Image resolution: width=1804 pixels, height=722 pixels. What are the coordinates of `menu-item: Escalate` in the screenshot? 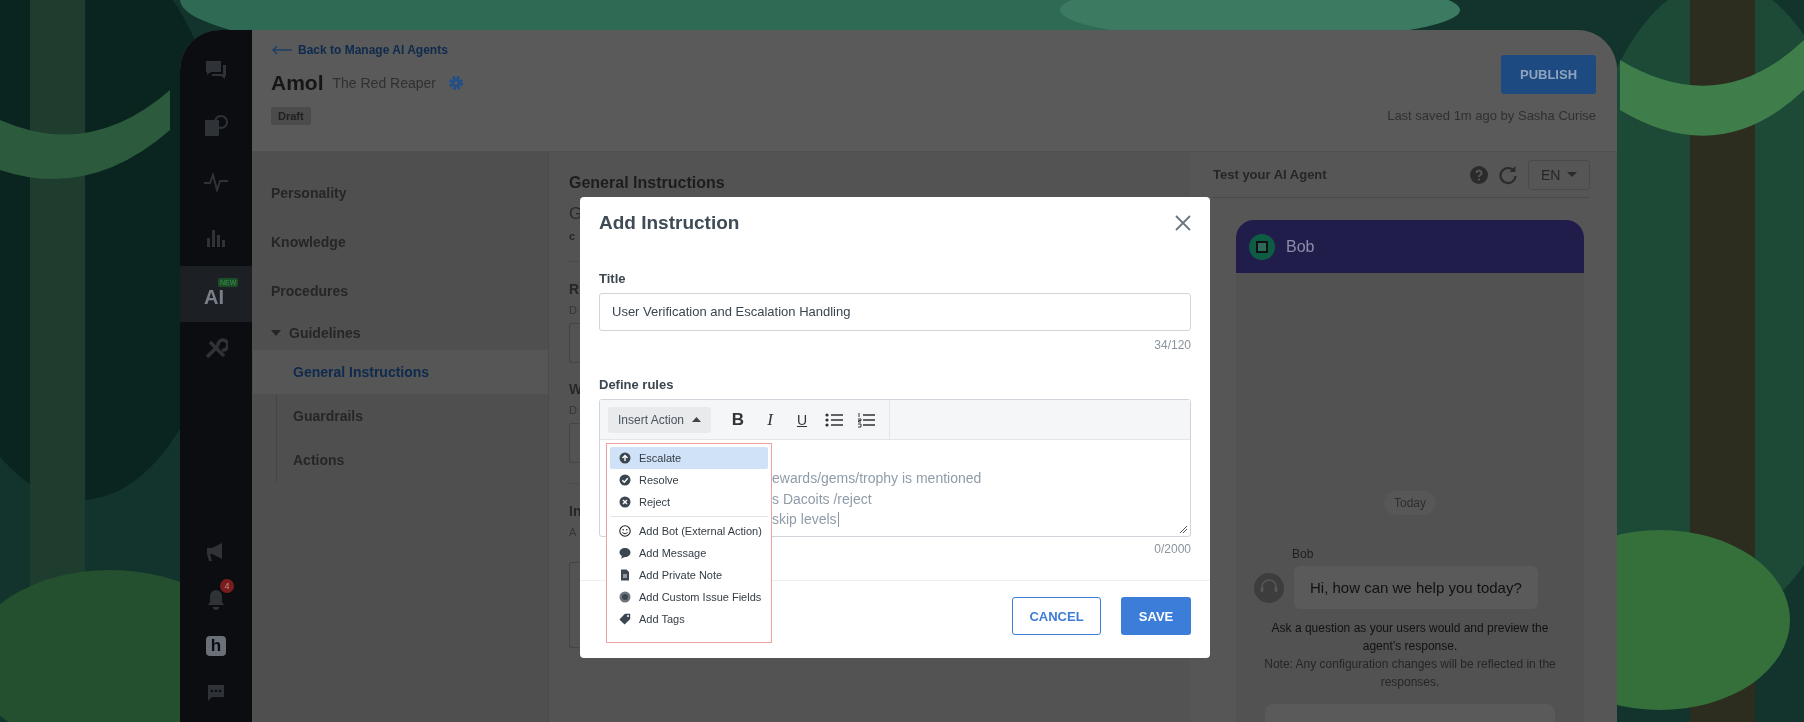 It's located at (689, 458).